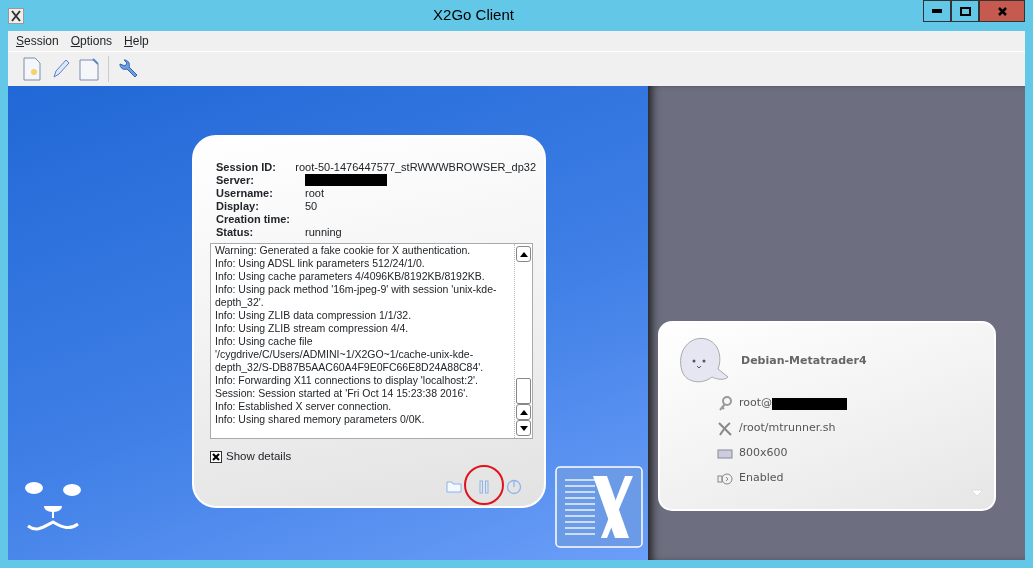 The width and height of the screenshot is (1033, 568). What do you see at coordinates (60, 69) in the screenshot?
I see `pencil-icon` at bounding box center [60, 69].